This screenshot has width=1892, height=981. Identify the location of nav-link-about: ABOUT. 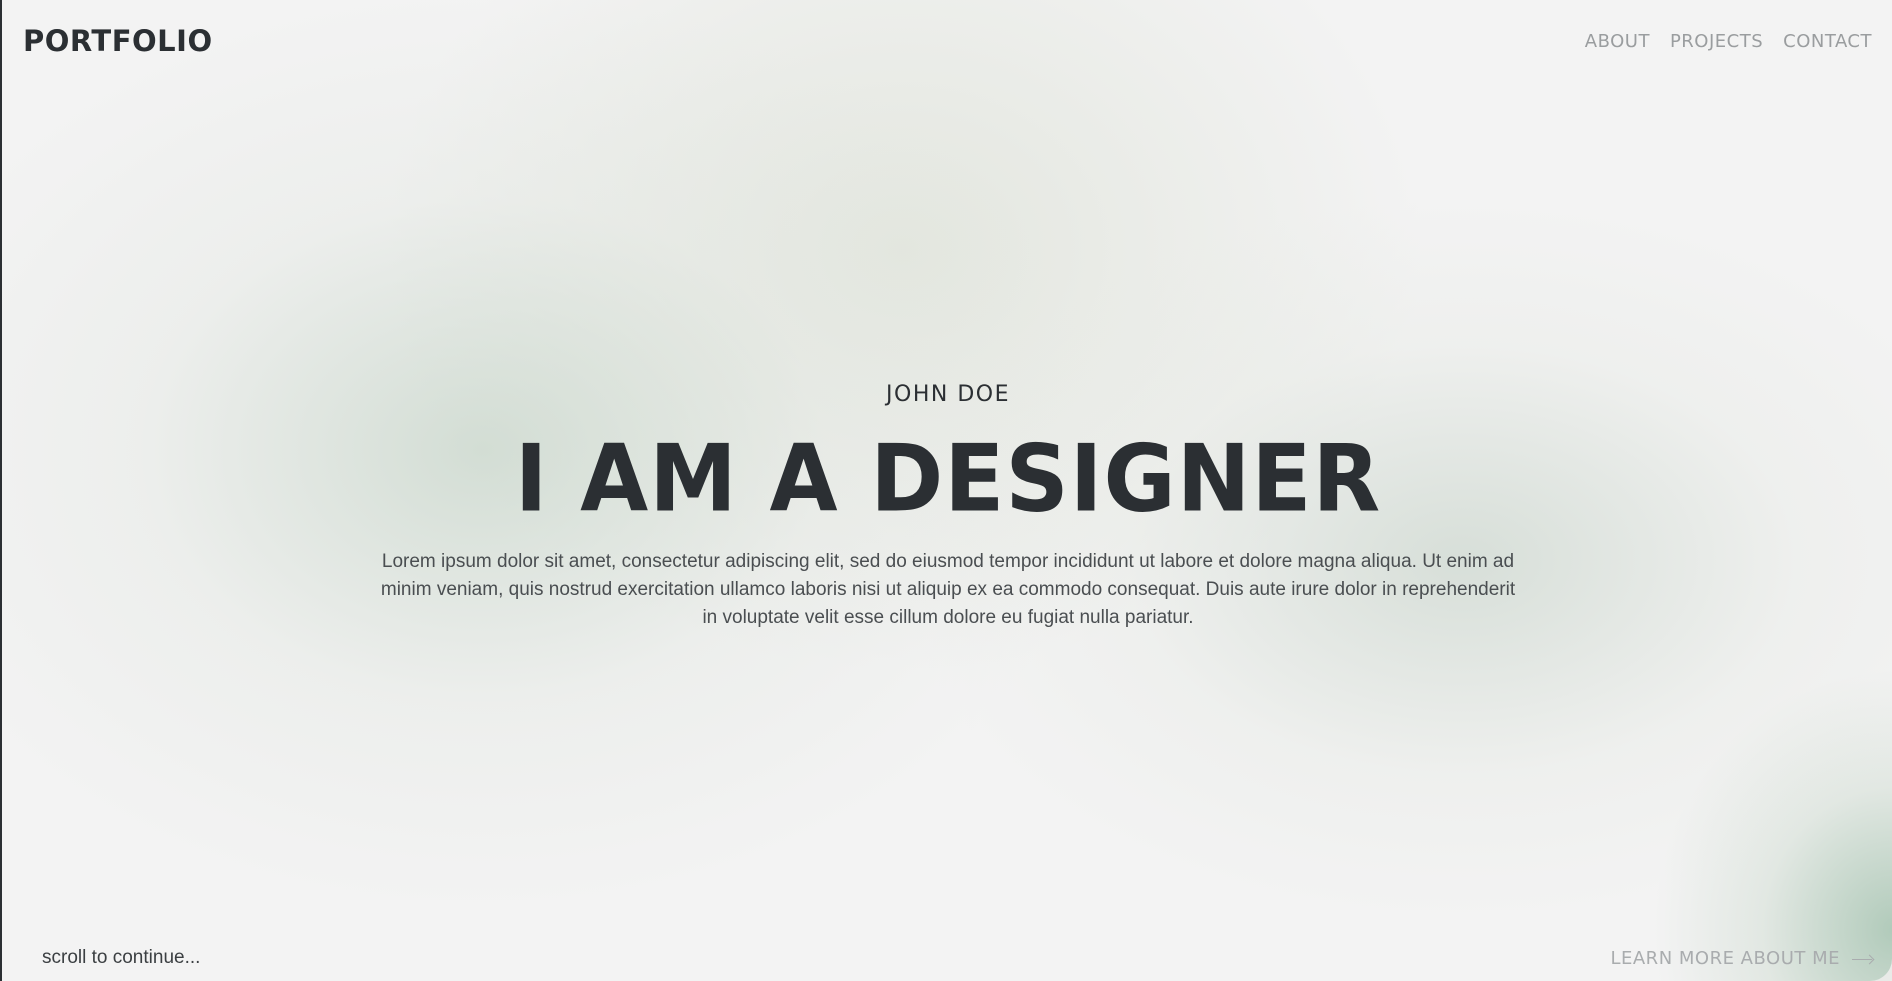
(1617, 41).